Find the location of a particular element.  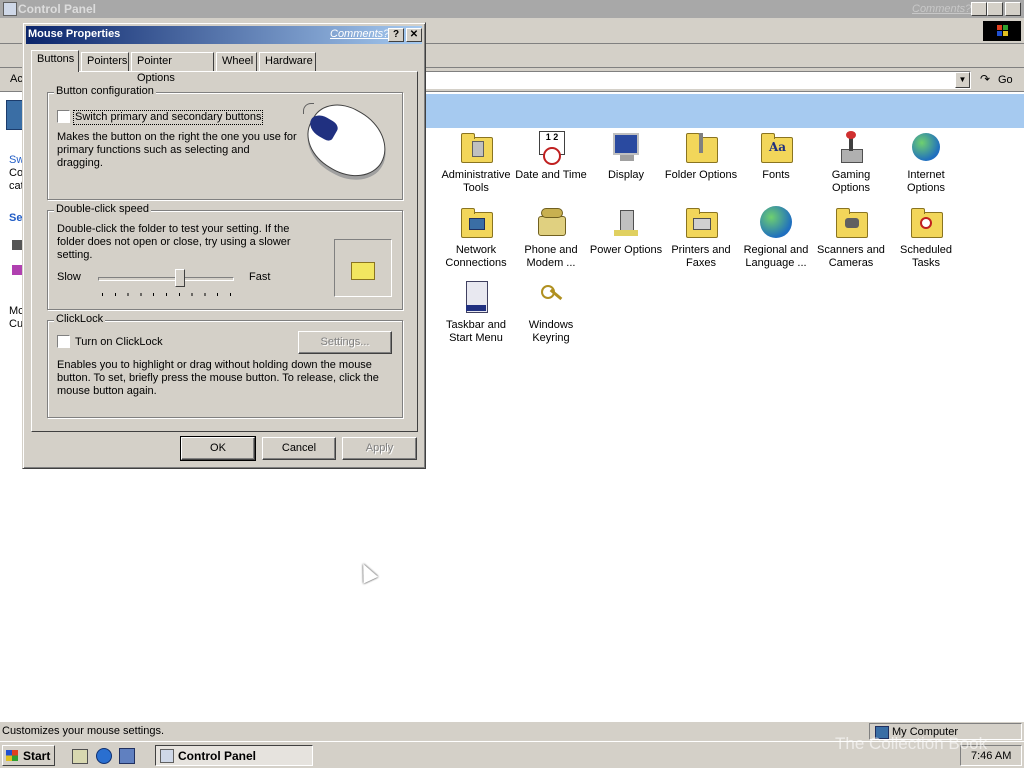

slow-label: Slow is located at coordinates (69, 277).